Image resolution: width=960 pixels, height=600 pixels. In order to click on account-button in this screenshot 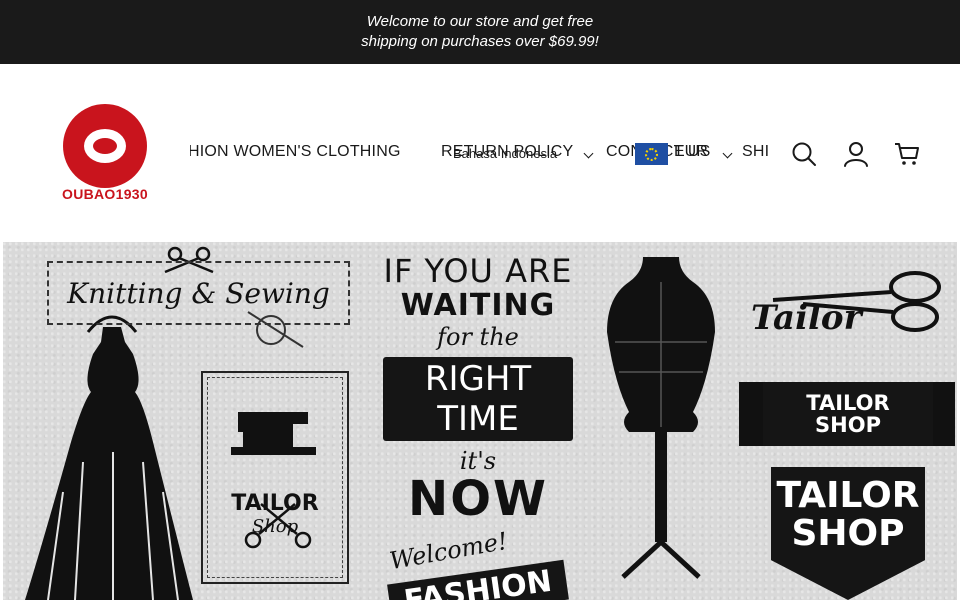, I will do `click(856, 154)`.